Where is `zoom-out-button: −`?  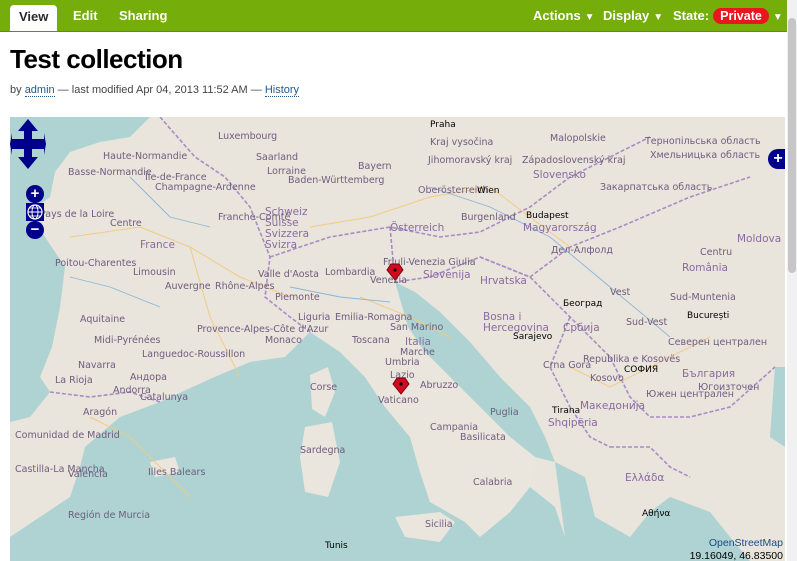
zoom-out-button: − is located at coordinates (35, 230).